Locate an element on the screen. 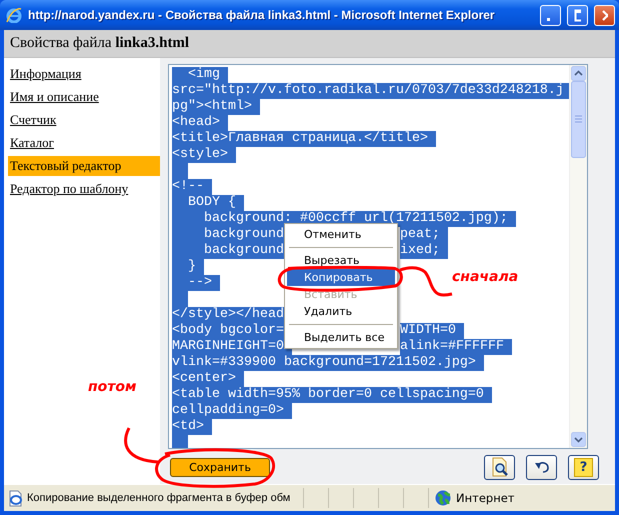  sidebar-link: Текстовый редактор is located at coordinates (84, 166).